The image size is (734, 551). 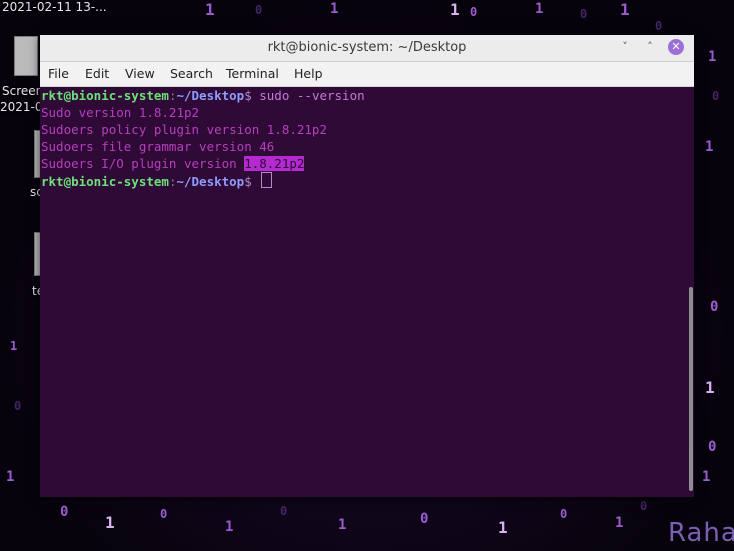 I want to click on menu-view: View, so click(x=140, y=73).